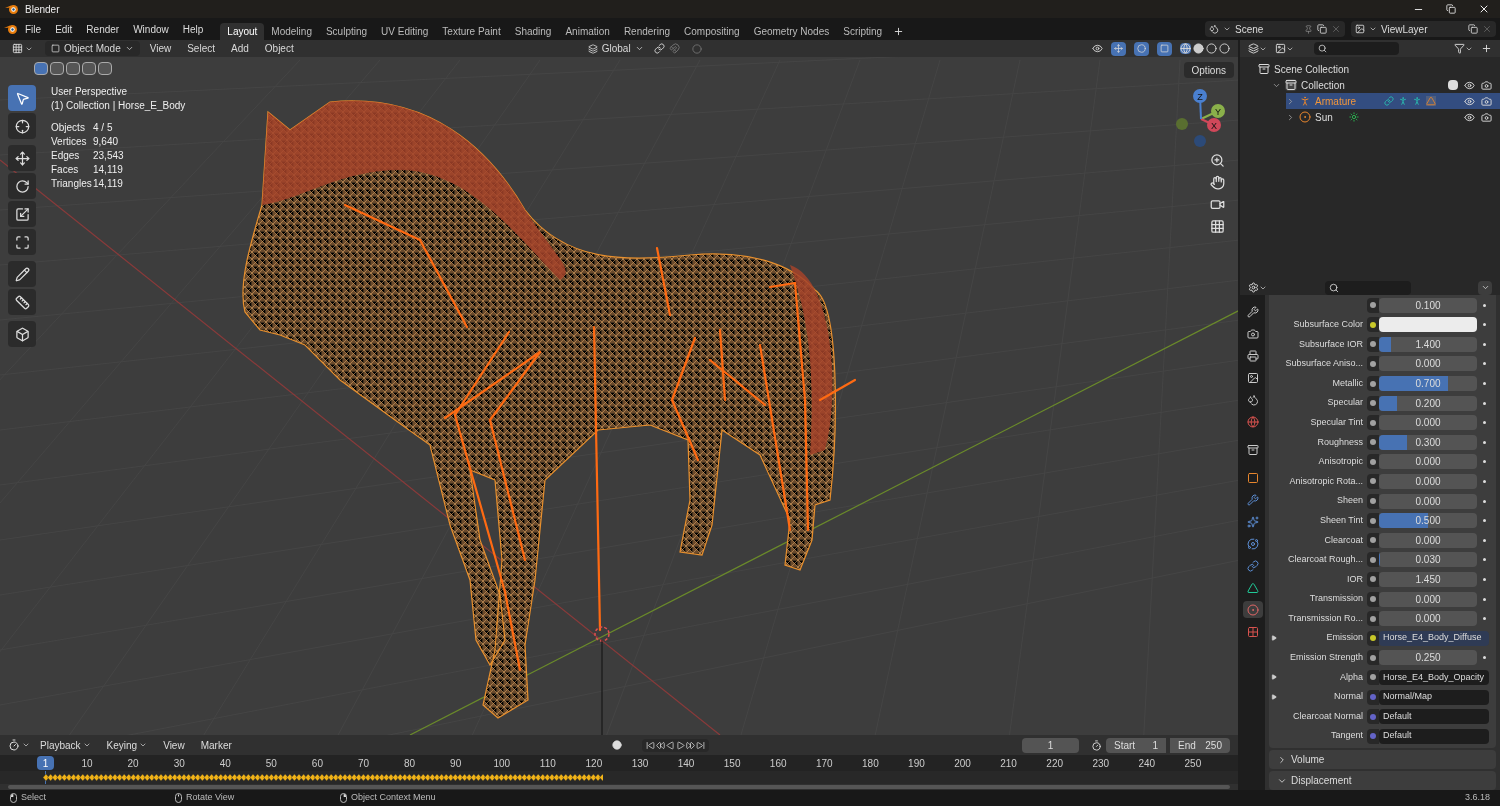 The height and width of the screenshot is (806, 1500). What do you see at coordinates (22, 334) in the screenshot?
I see `cube-tool-icon` at bounding box center [22, 334].